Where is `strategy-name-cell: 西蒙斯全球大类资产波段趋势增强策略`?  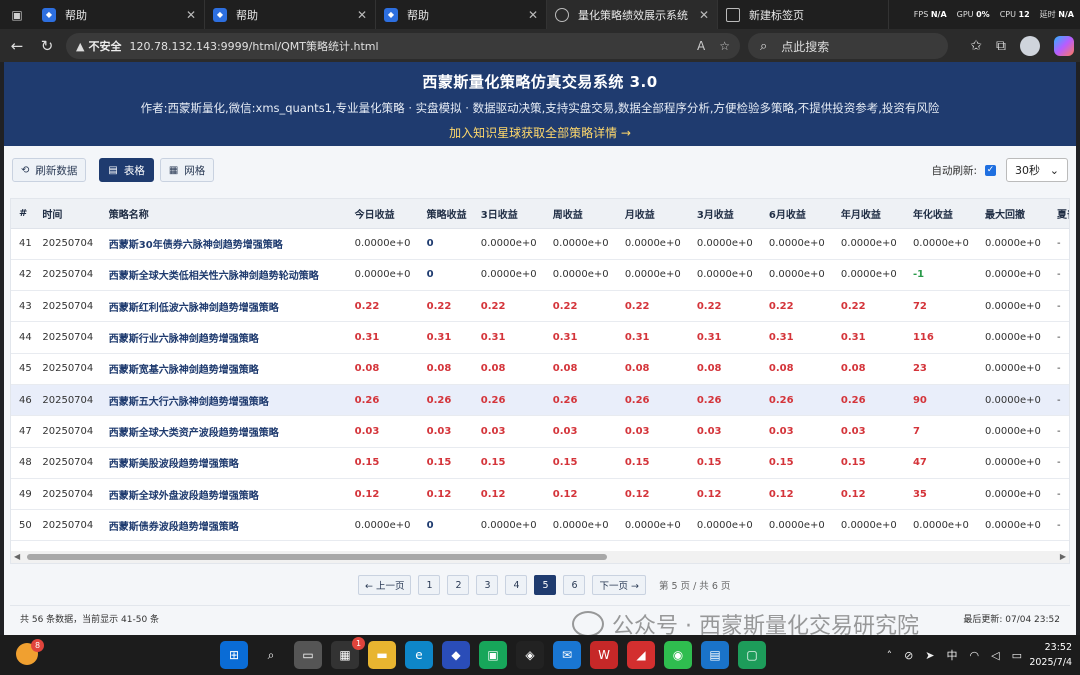 strategy-name-cell: 西蒙斯全球大类资产波段趋势增强策略 is located at coordinates (223, 431).